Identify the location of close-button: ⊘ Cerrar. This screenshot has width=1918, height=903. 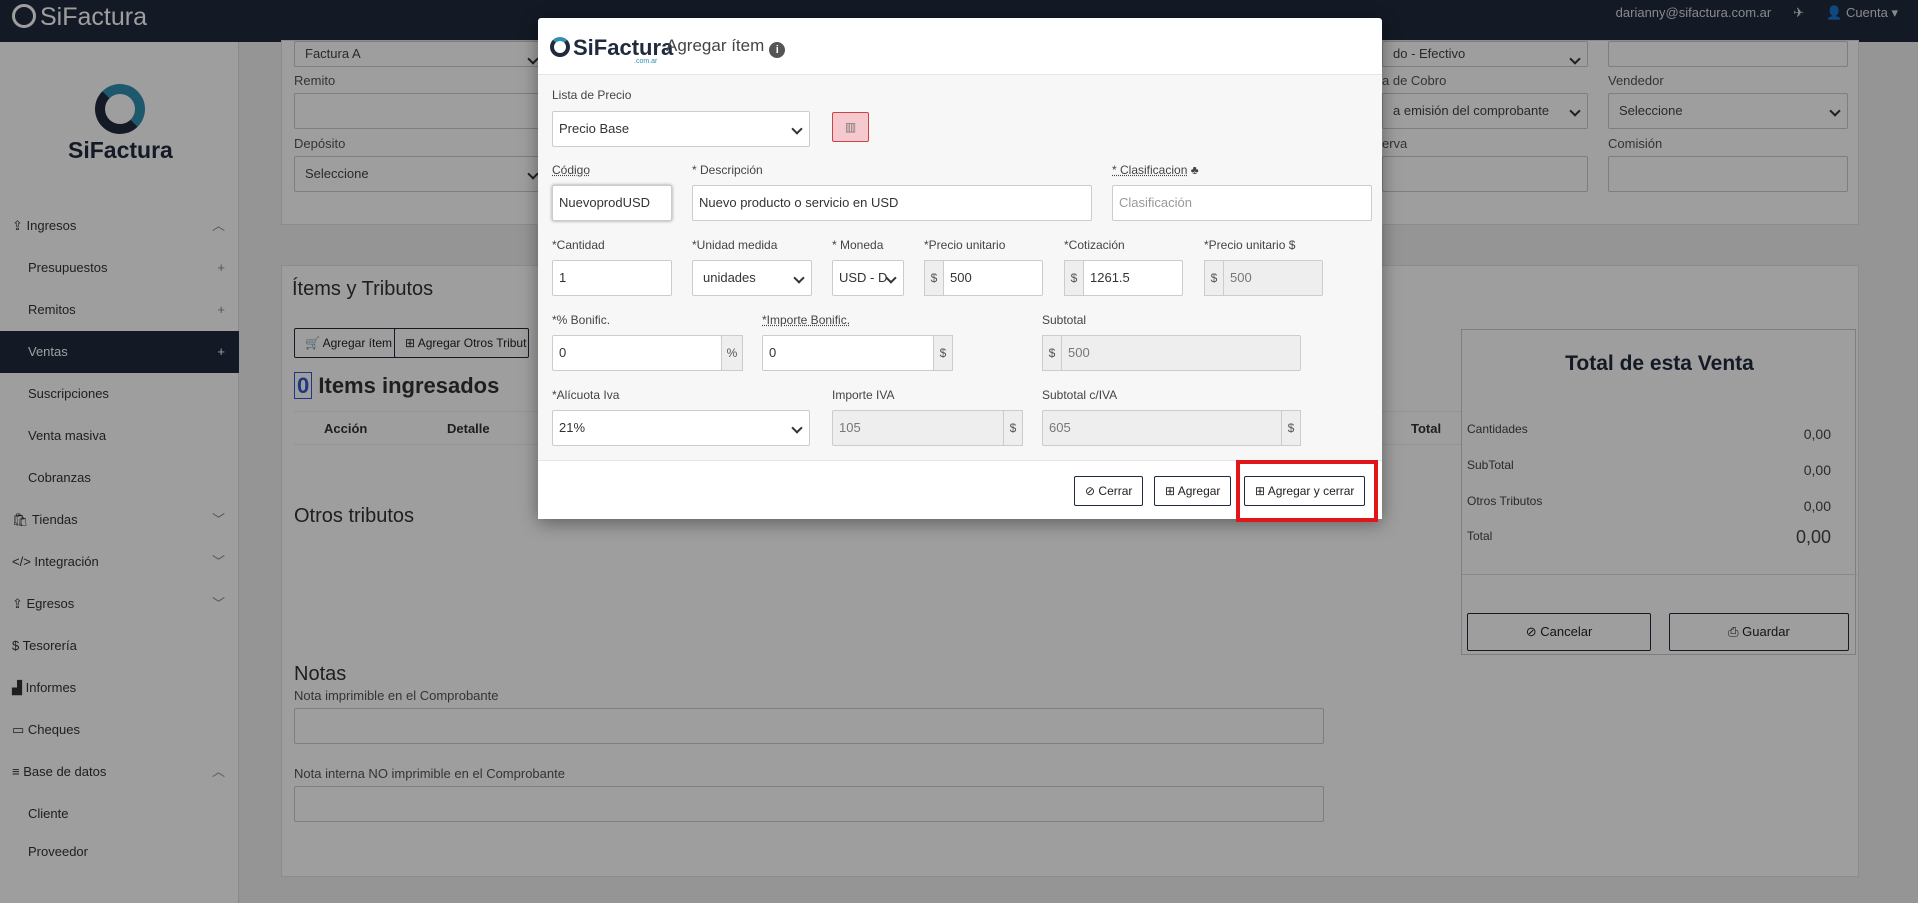
(1109, 491).